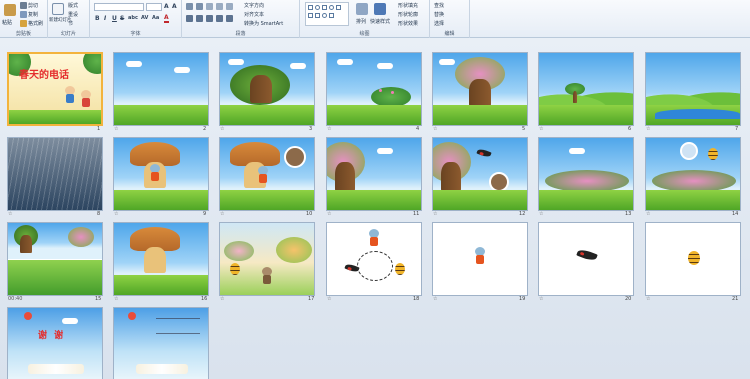 The image size is (750, 379). I want to click on font-size-combo, so click(154, 7).